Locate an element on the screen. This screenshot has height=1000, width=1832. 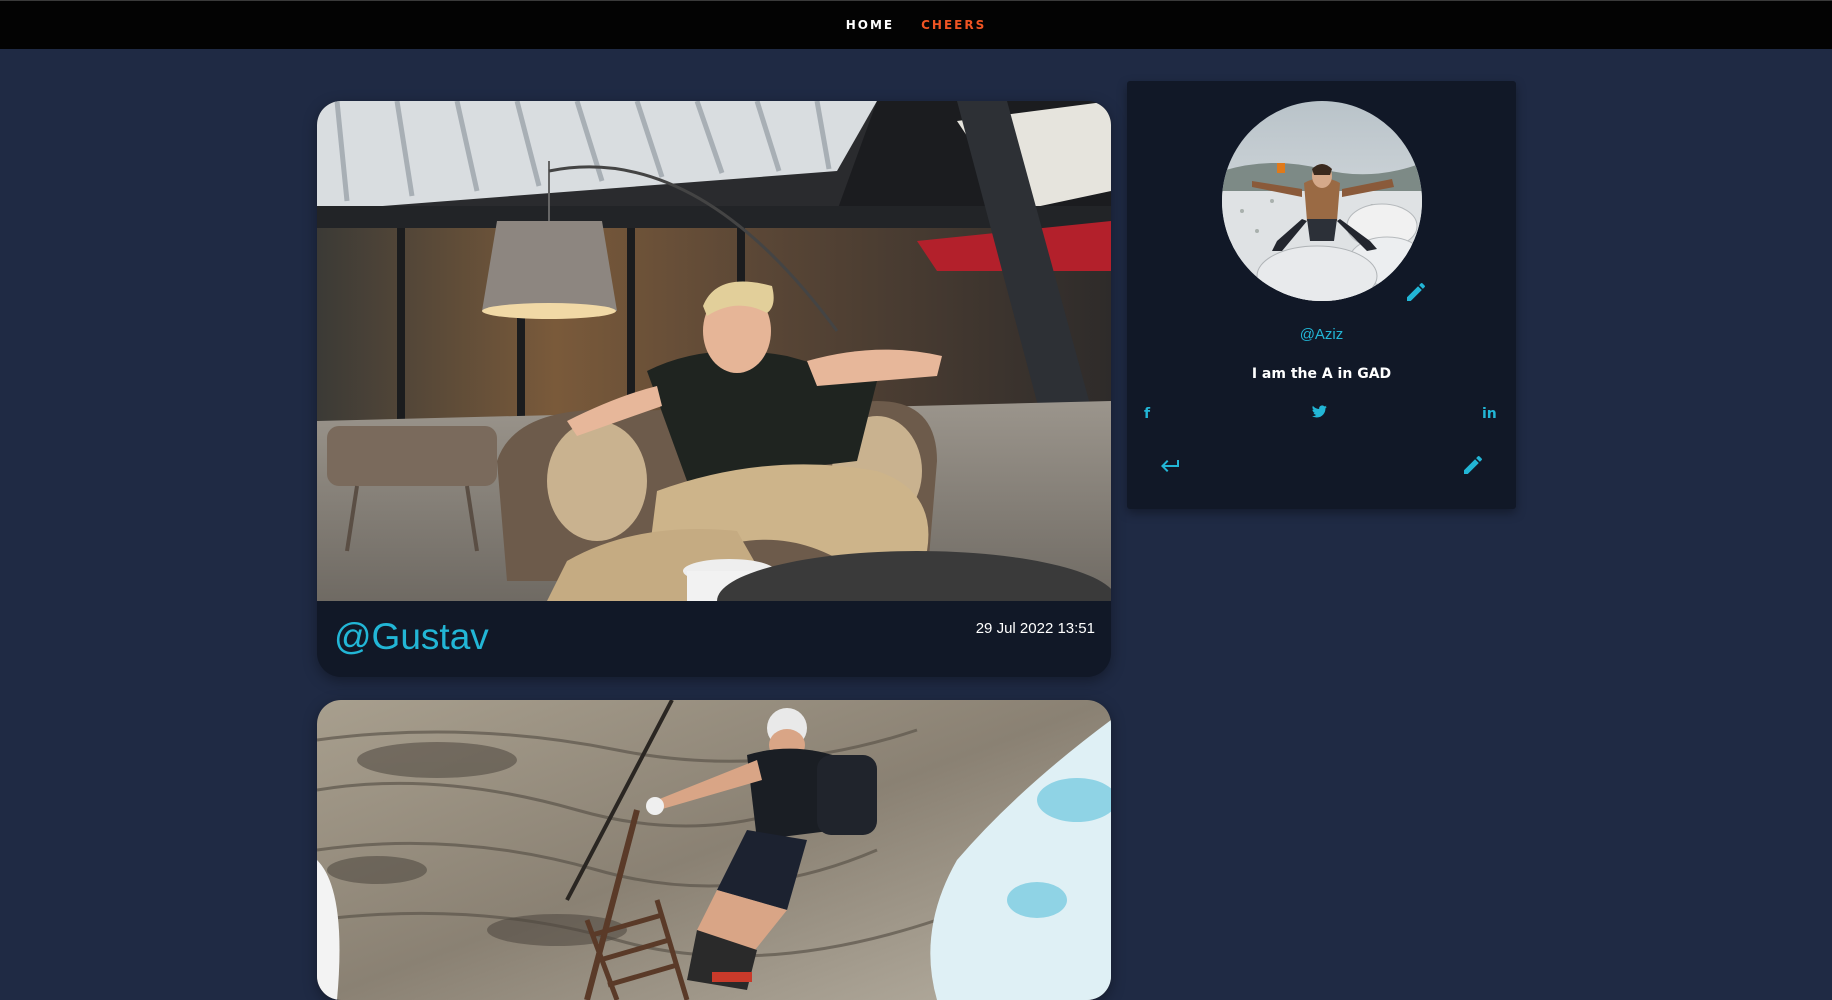
nav-cheers-link: CHEERS is located at coordinates (953, 25).